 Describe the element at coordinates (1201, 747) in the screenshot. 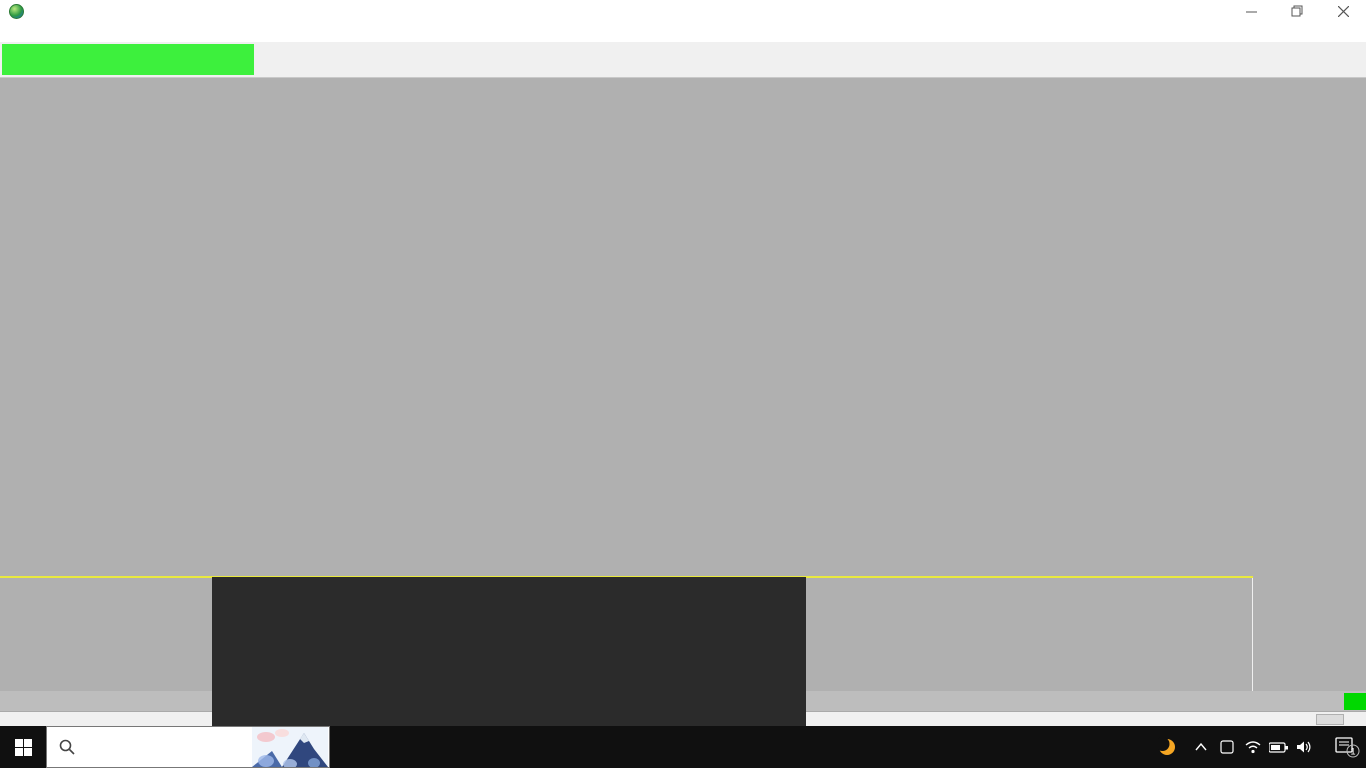

I see `tray-chevron-up-icon` at that location.